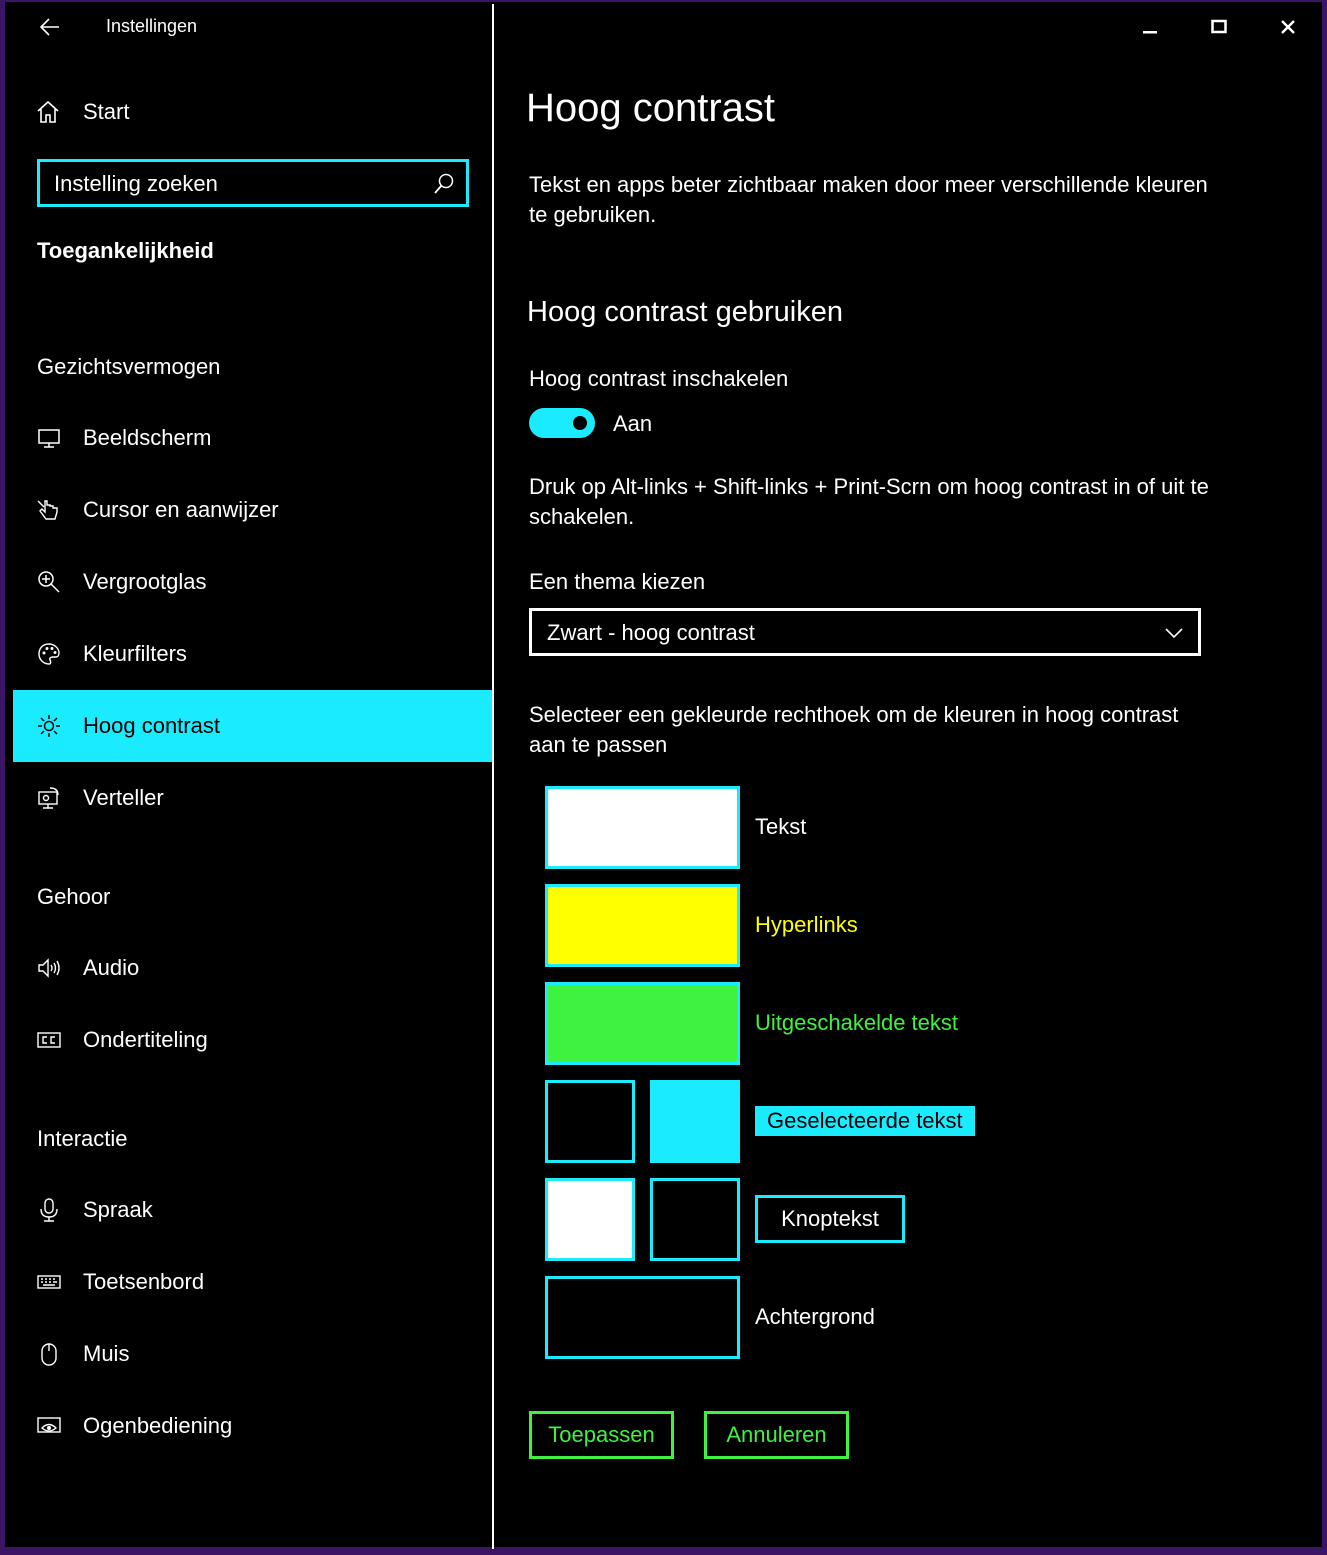 The height and width of the screenshot is (1555, 1327). What do you see at coordinates (49, 1210) in the screenshot?
I see `microphone-icon` at bounding box center [49, 1210].